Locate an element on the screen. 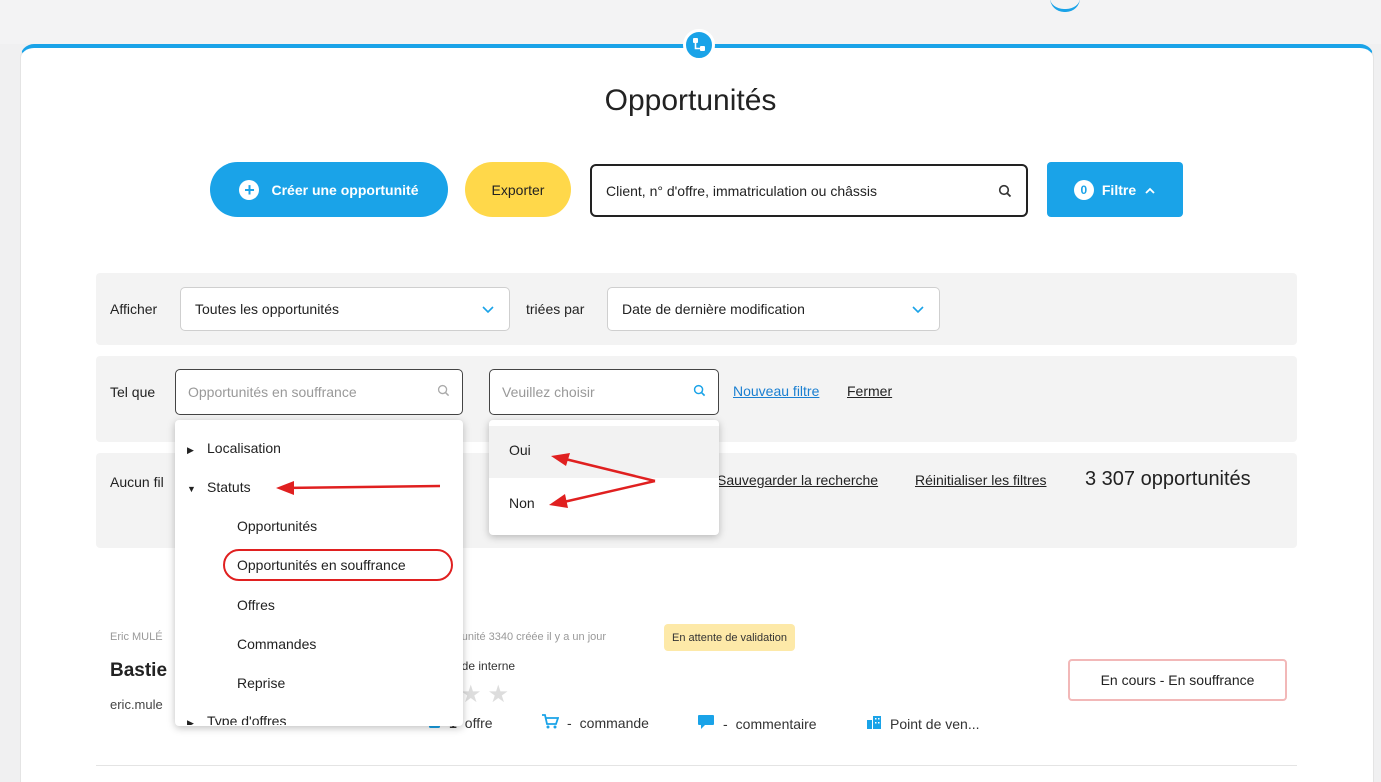  save-search-link: Sauvegarder la recherche is located at coordinates (797, 480).